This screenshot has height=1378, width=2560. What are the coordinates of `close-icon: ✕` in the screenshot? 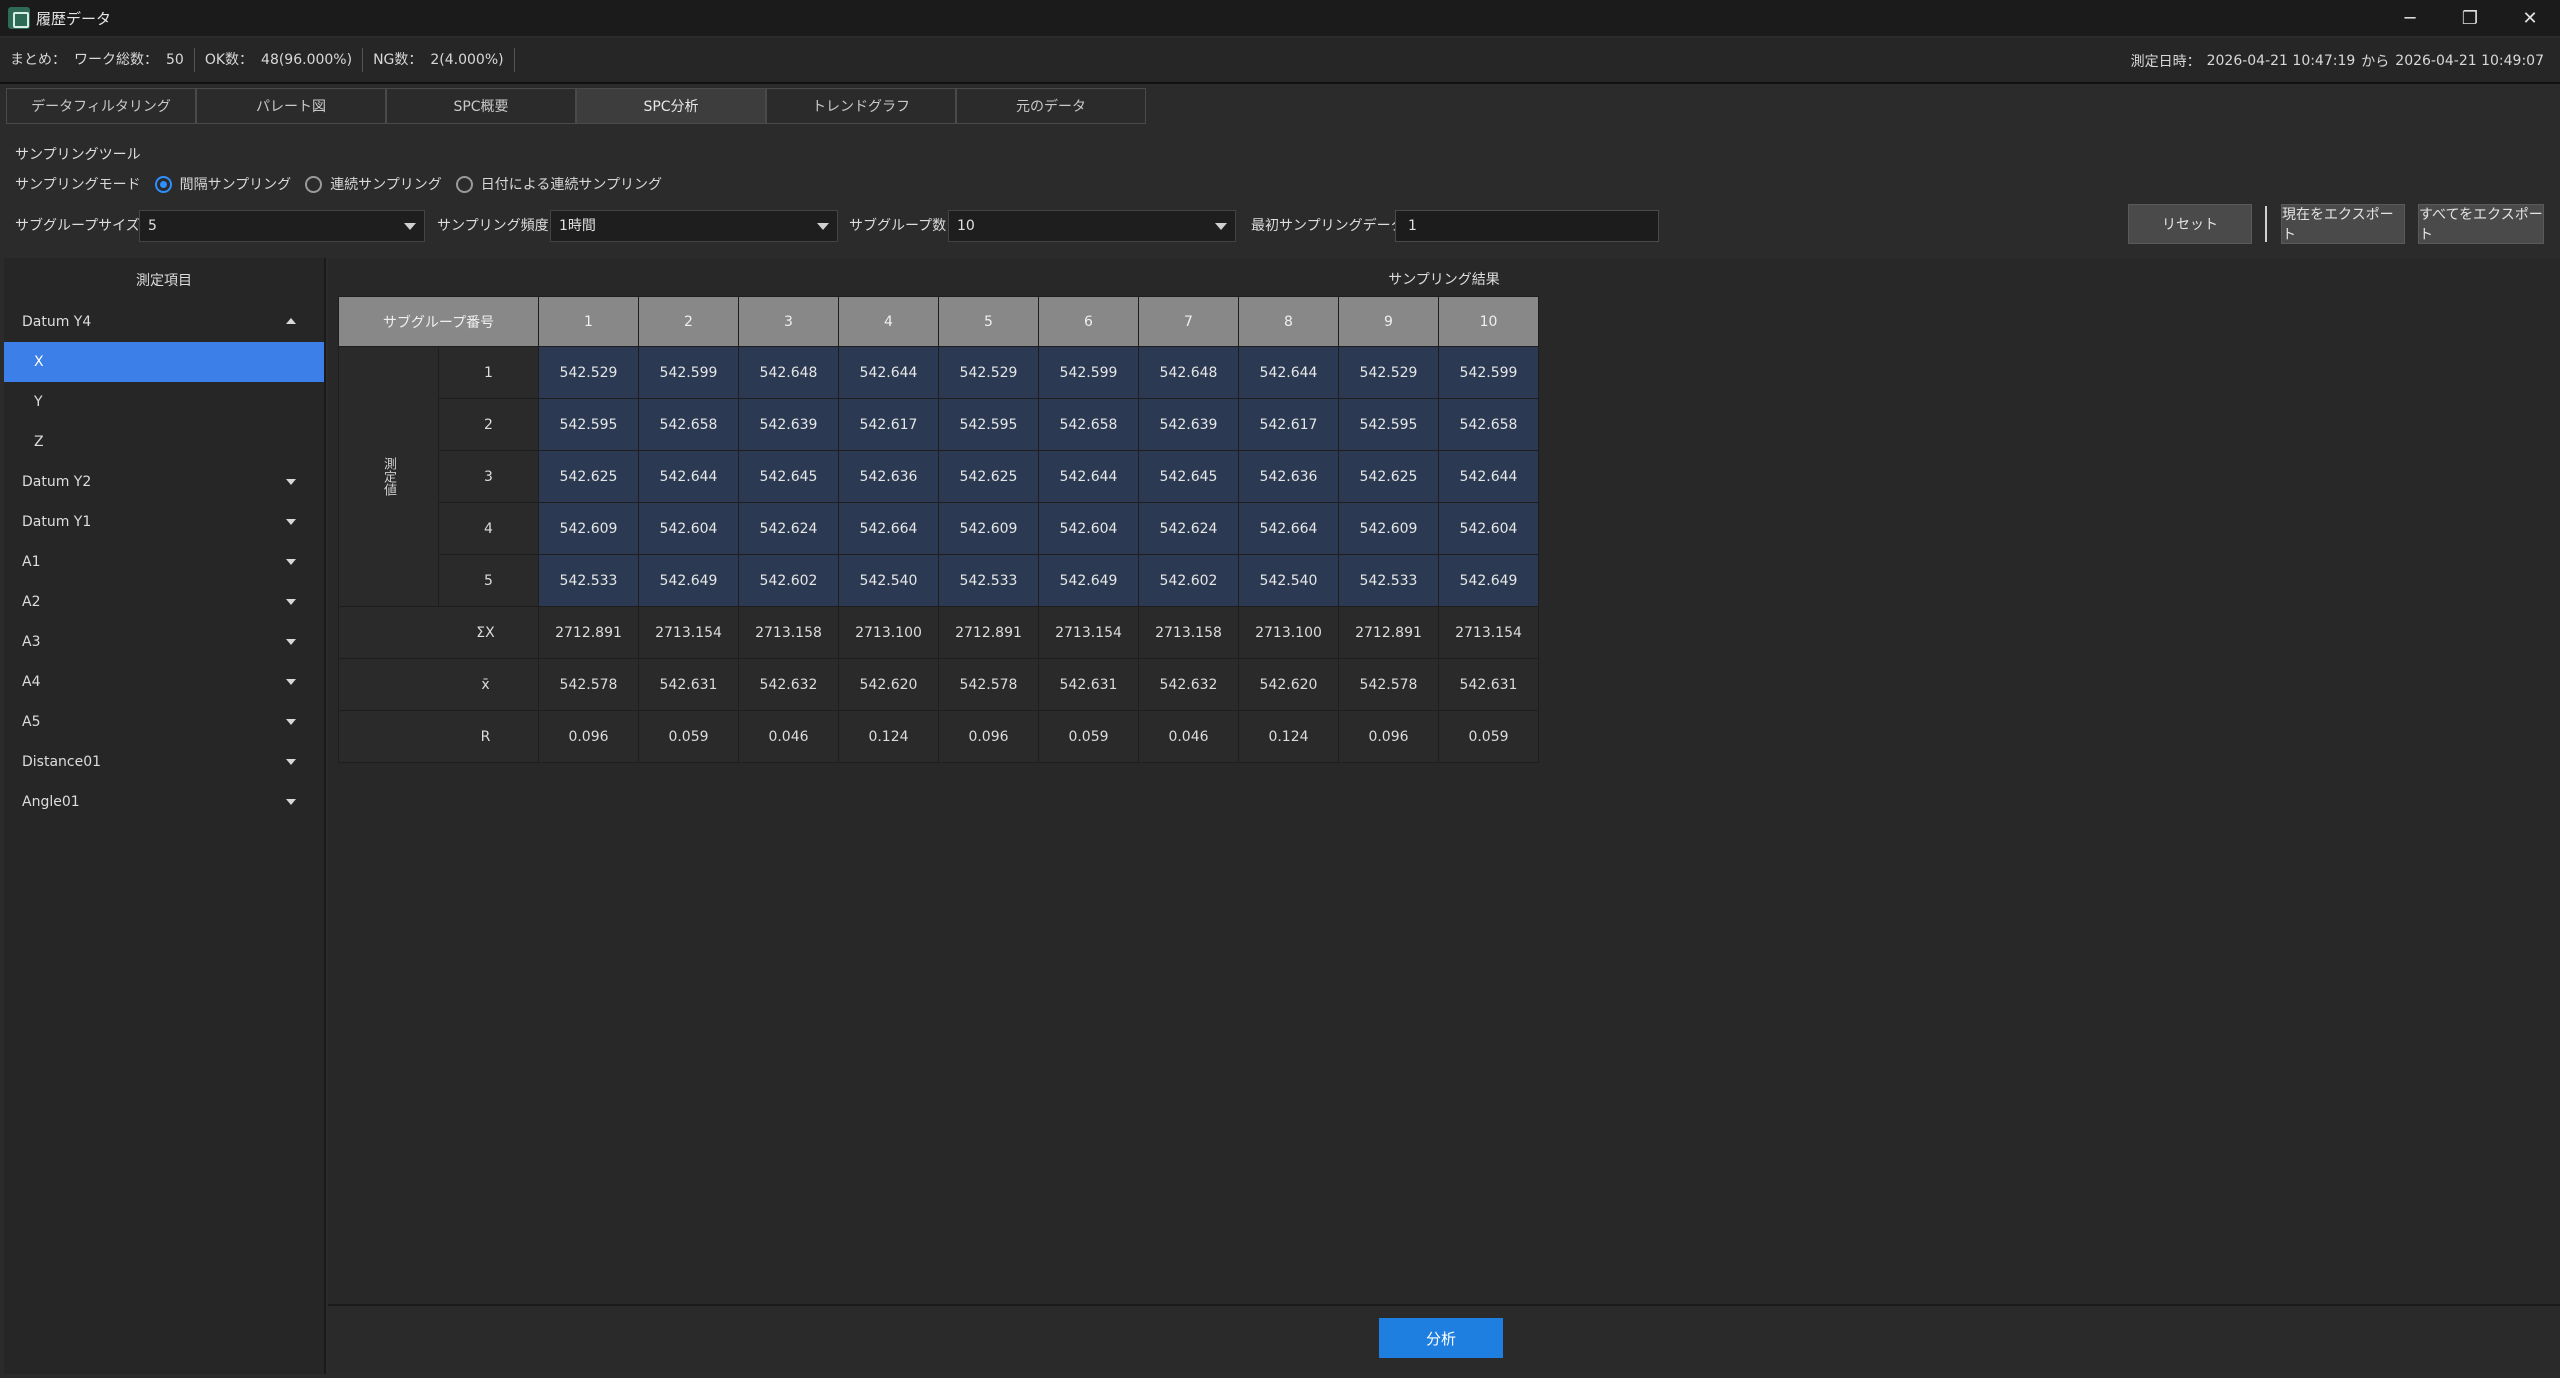 It's located at (2530, 18).